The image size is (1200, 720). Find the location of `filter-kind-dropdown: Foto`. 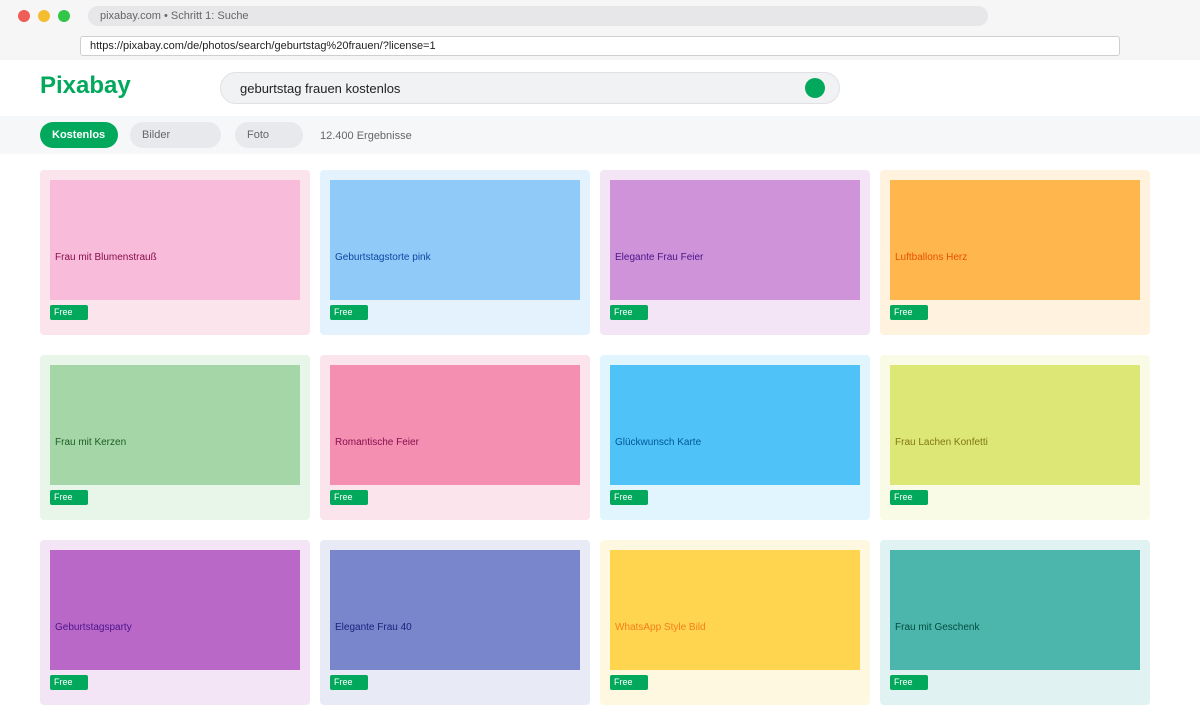

filter-kind-dropdown: Foto is located at coordinates (269, 135).